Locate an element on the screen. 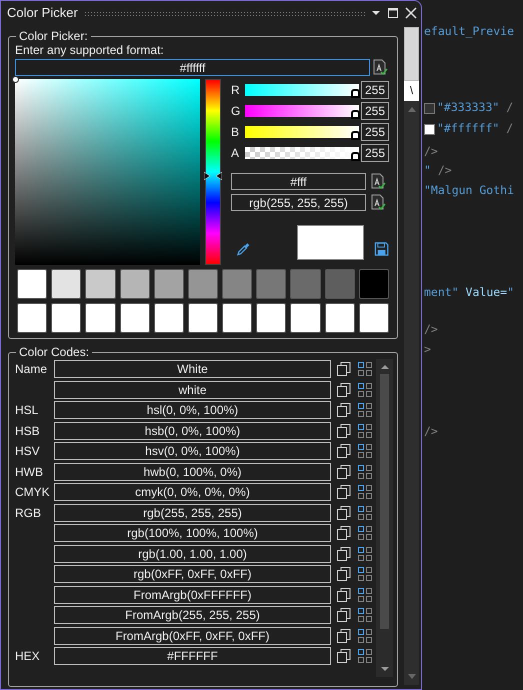  code-value-field: #FFFFFF is located at coordinates (192, 656).